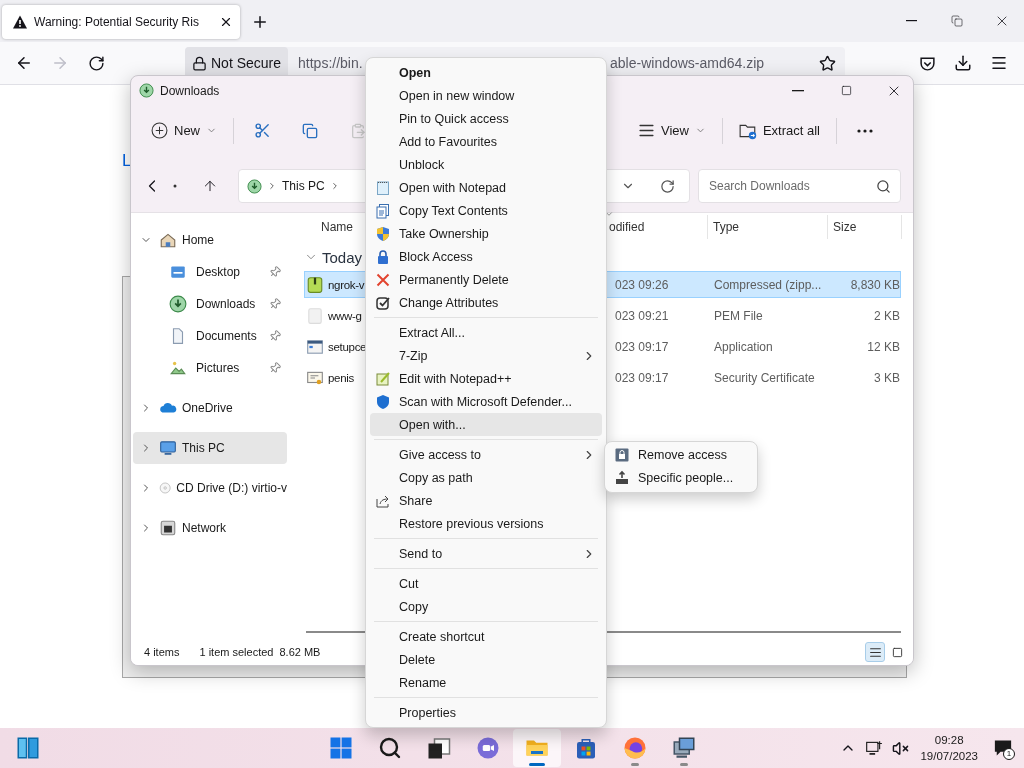 The width and height of the screenshot is (1024, 768). I want to click on size-cell-text: 12 KB, so click(883, 346).